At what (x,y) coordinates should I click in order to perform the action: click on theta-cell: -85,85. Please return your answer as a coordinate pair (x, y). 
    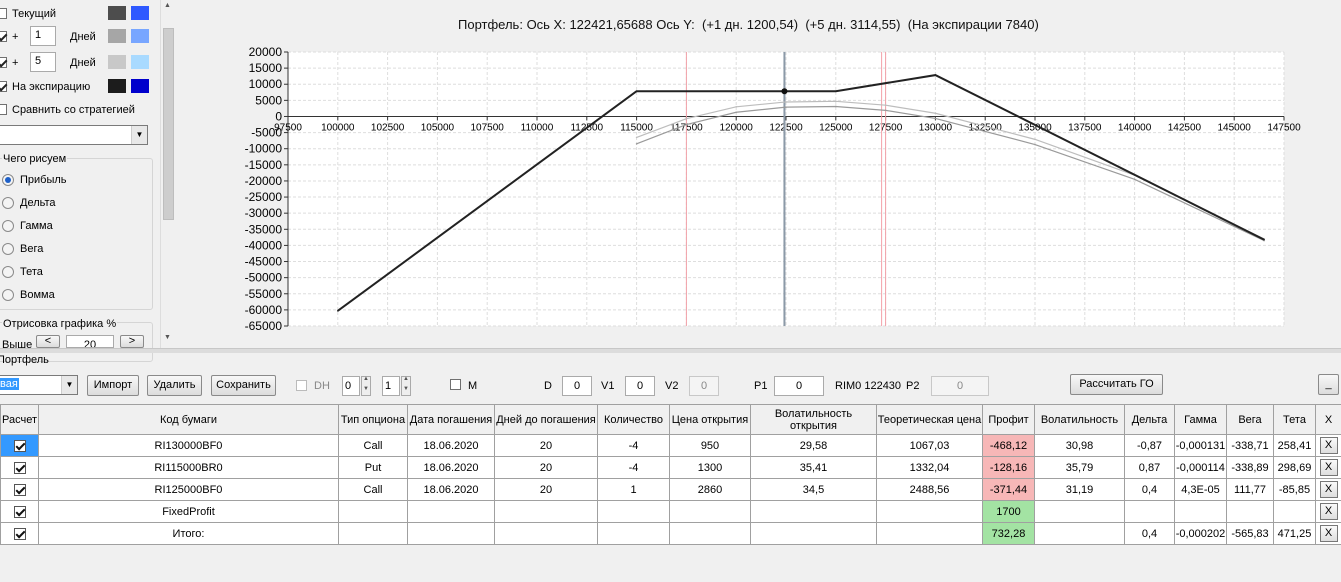
    Looking at the image, I should click on (1294, 489).